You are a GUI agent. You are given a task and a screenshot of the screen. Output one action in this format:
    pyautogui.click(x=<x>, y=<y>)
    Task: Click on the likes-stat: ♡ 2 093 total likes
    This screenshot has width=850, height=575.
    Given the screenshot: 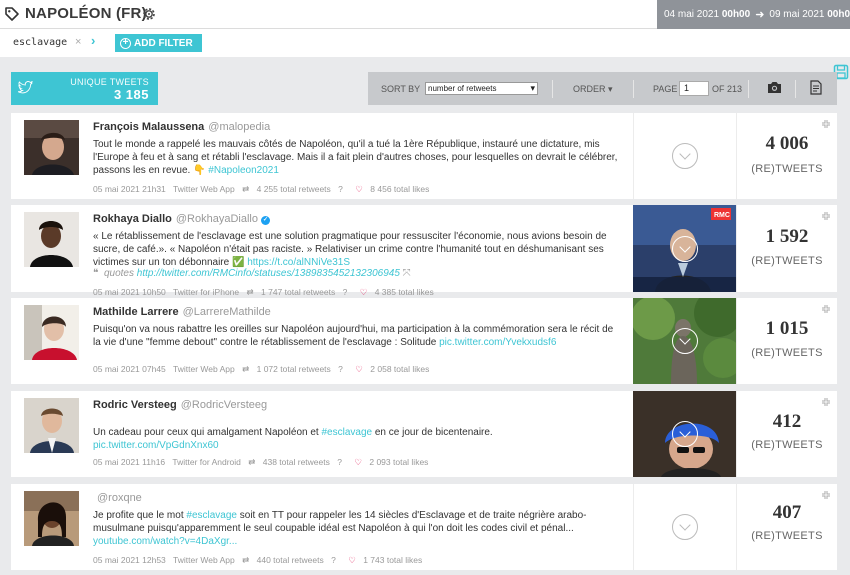 What is the action you would take?
    pyautogui.click(x=393, y=462)
    